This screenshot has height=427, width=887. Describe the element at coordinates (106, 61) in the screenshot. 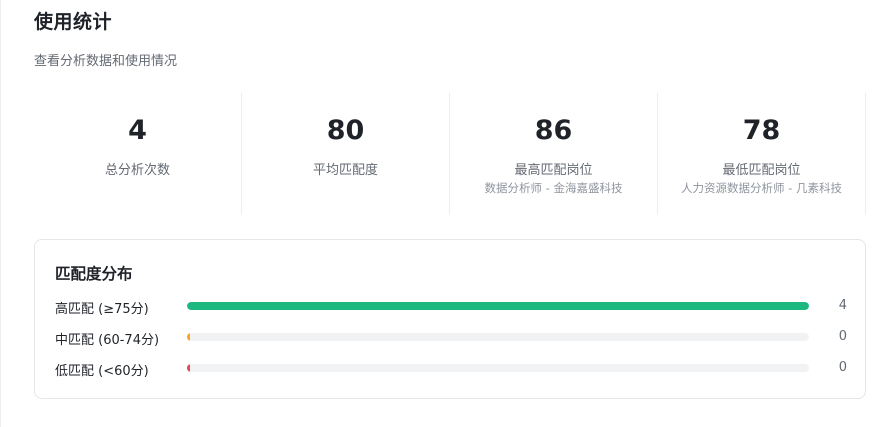

I see `page-subtitle: 查看分析数据和使用情况` at that location.